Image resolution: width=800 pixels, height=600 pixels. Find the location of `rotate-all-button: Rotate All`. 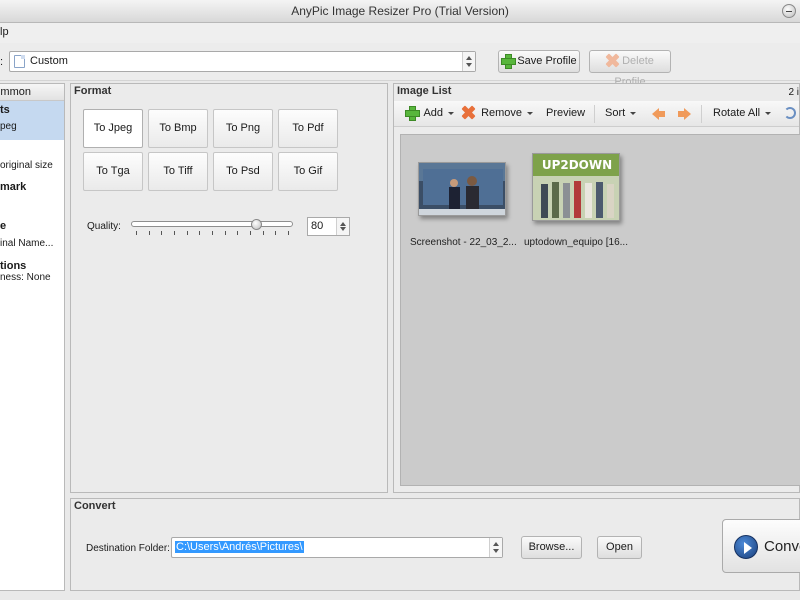

rotate-all-button: Rotate All is located at coordinates (742, 113).